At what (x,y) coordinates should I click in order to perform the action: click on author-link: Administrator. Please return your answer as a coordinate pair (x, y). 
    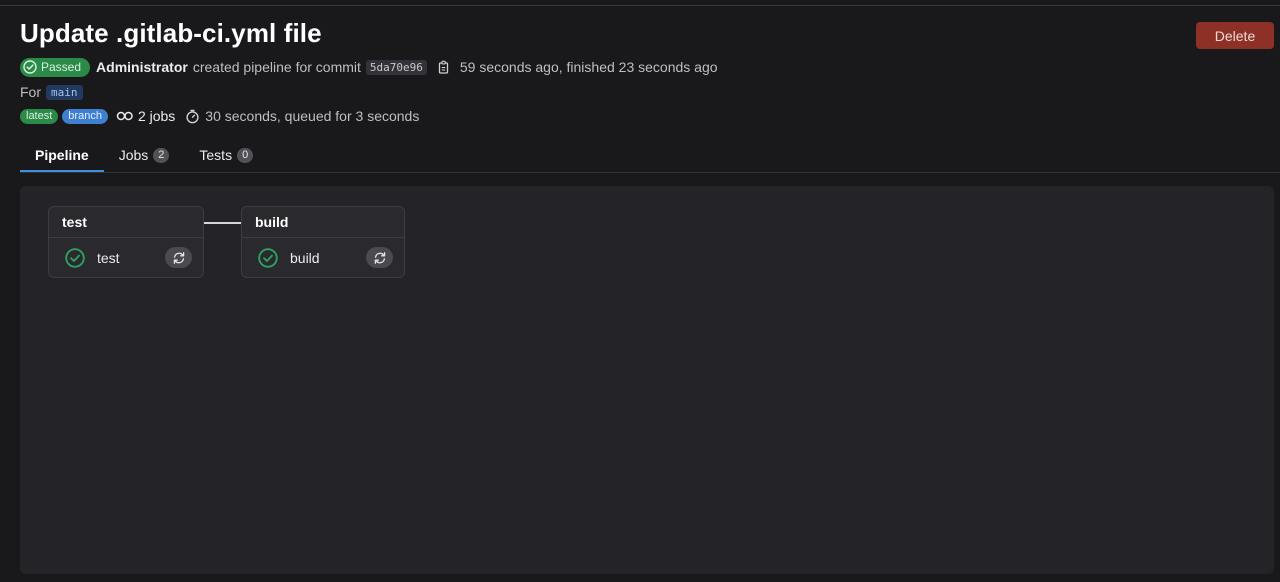
    Looking at the image, I should click on (142, 67).